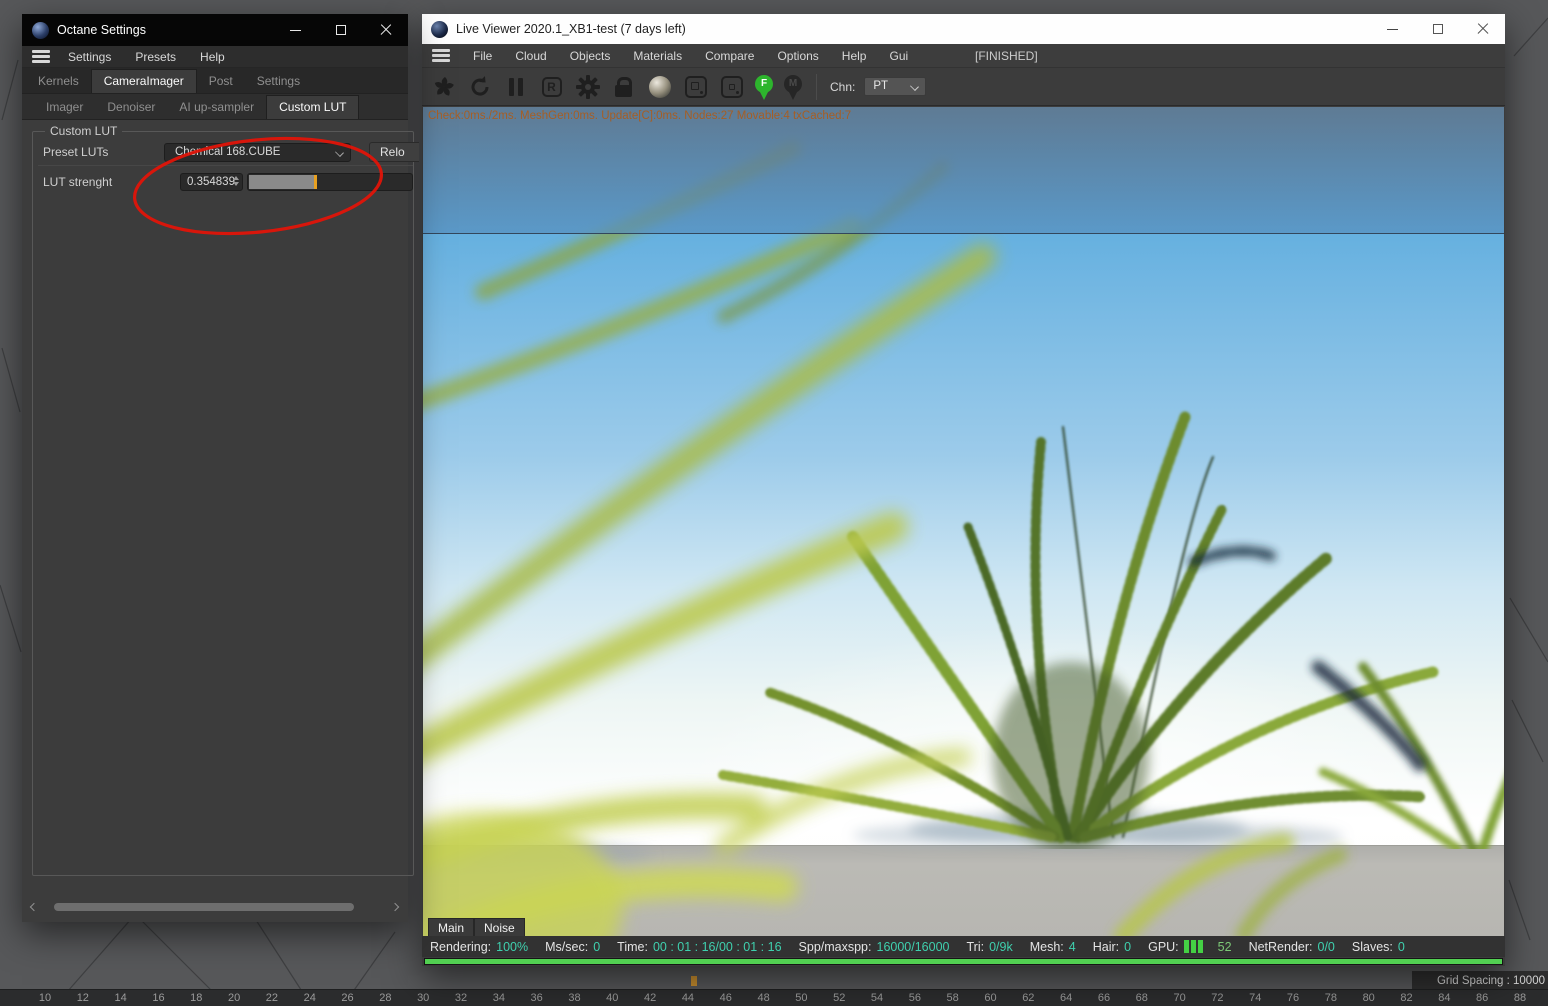 This screenshot has height=1006, width=1548. What do you see at coordinates (694, 981) in the screenshot?
I see `timeline-frame-marker` at bounding box center [694, 981].